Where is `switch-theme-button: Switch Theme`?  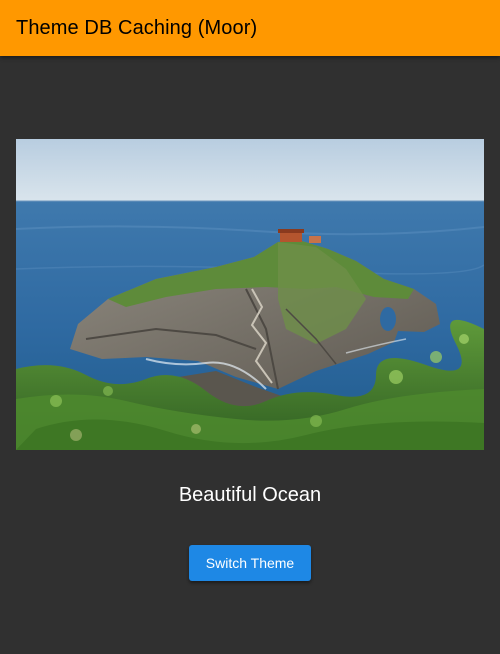
switch-theme-button: Switch Theme is located at coordinates (250, 563).